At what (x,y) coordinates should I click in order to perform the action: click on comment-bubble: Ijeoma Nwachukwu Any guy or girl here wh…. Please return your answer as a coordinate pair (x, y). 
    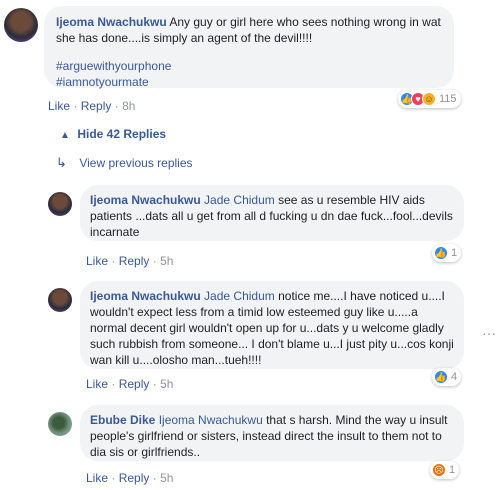
    Looking at the image, I should click on (249, 48).